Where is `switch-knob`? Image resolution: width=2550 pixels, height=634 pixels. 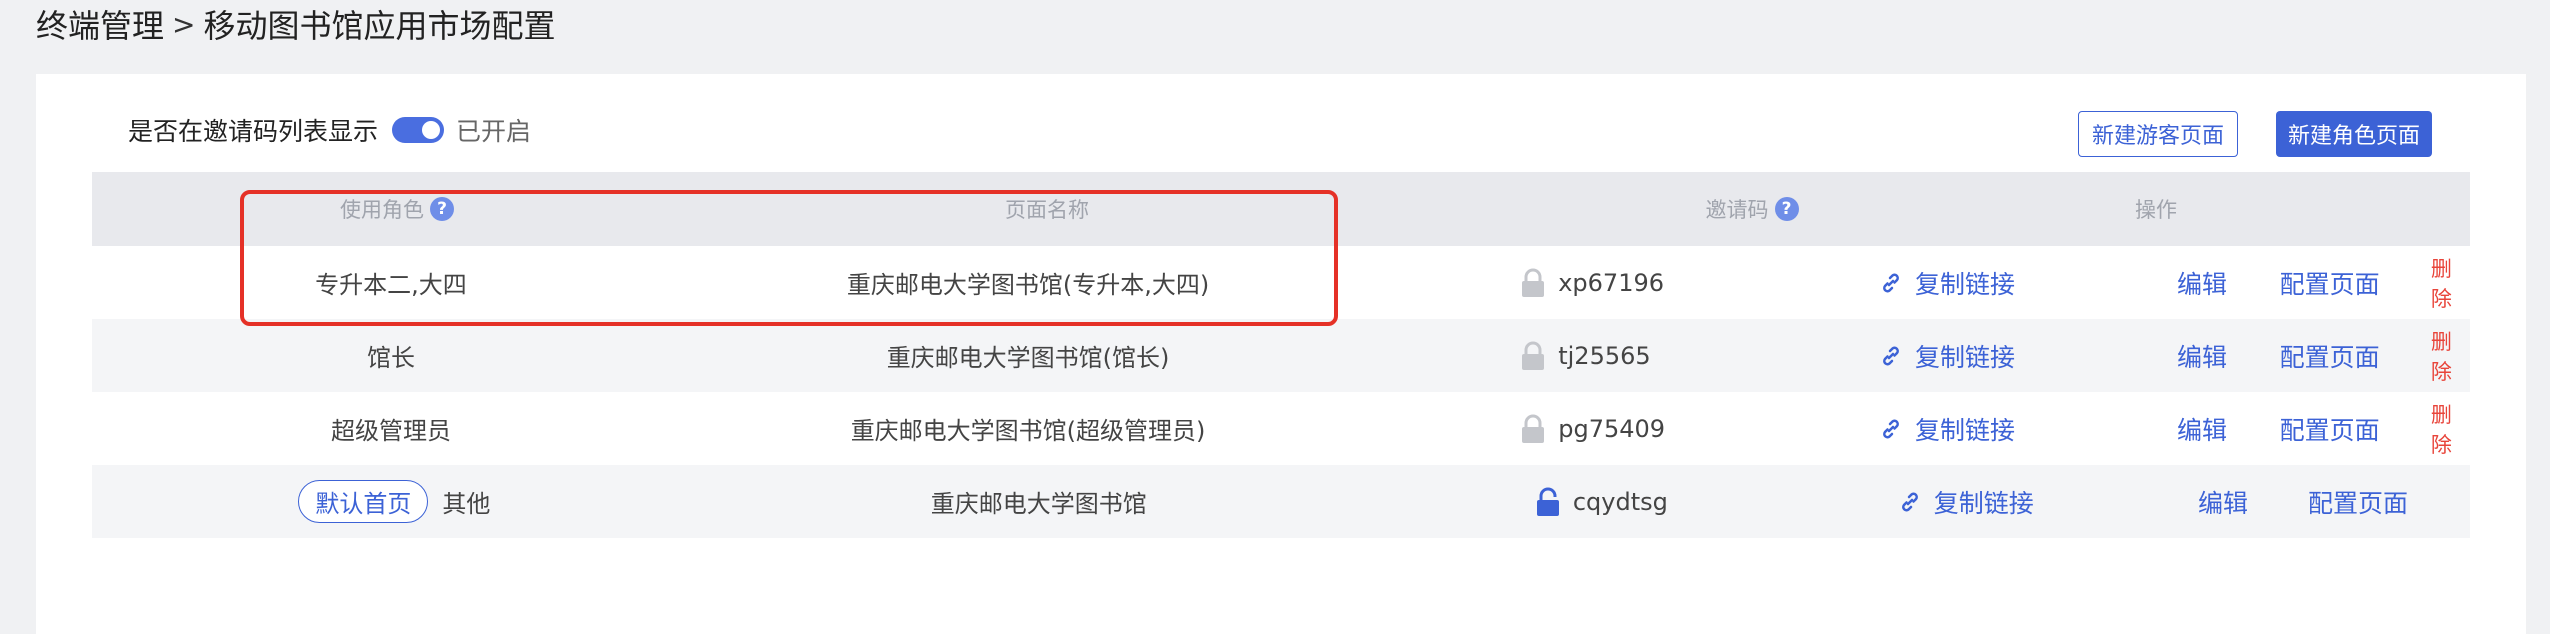
switch-knob is located at coordinates (431, 130).